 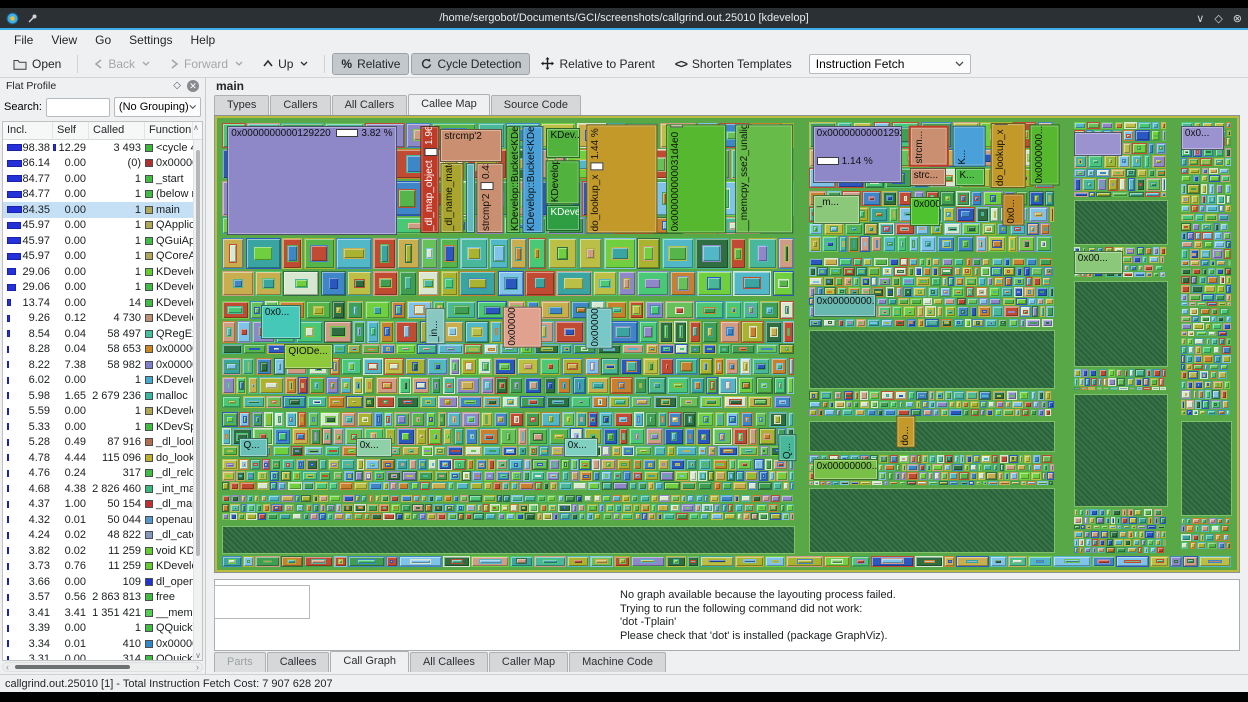 What do you see at coordinates (98, 350) in the screenshot?
I see `table-row: 8.280.0458 6530x0000000` at bounding box center [98, 350].